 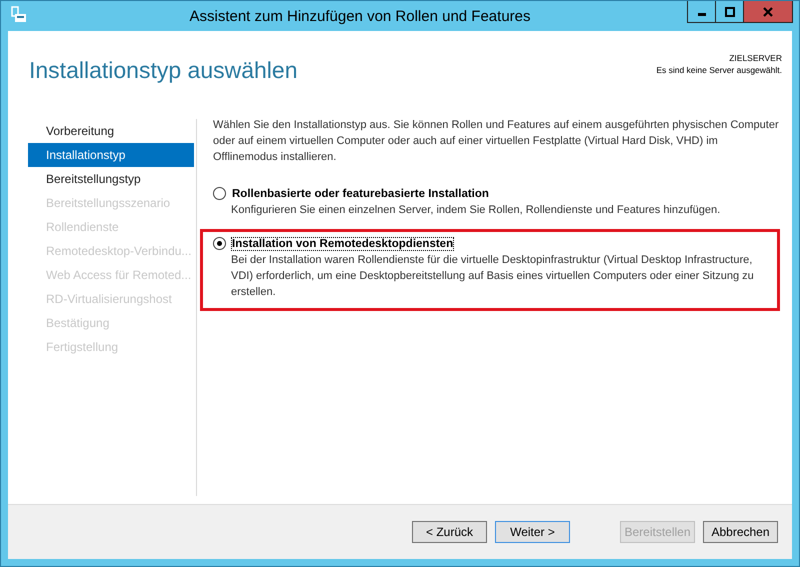 I want to click on maximize-icon, so click(x=729, y=11).